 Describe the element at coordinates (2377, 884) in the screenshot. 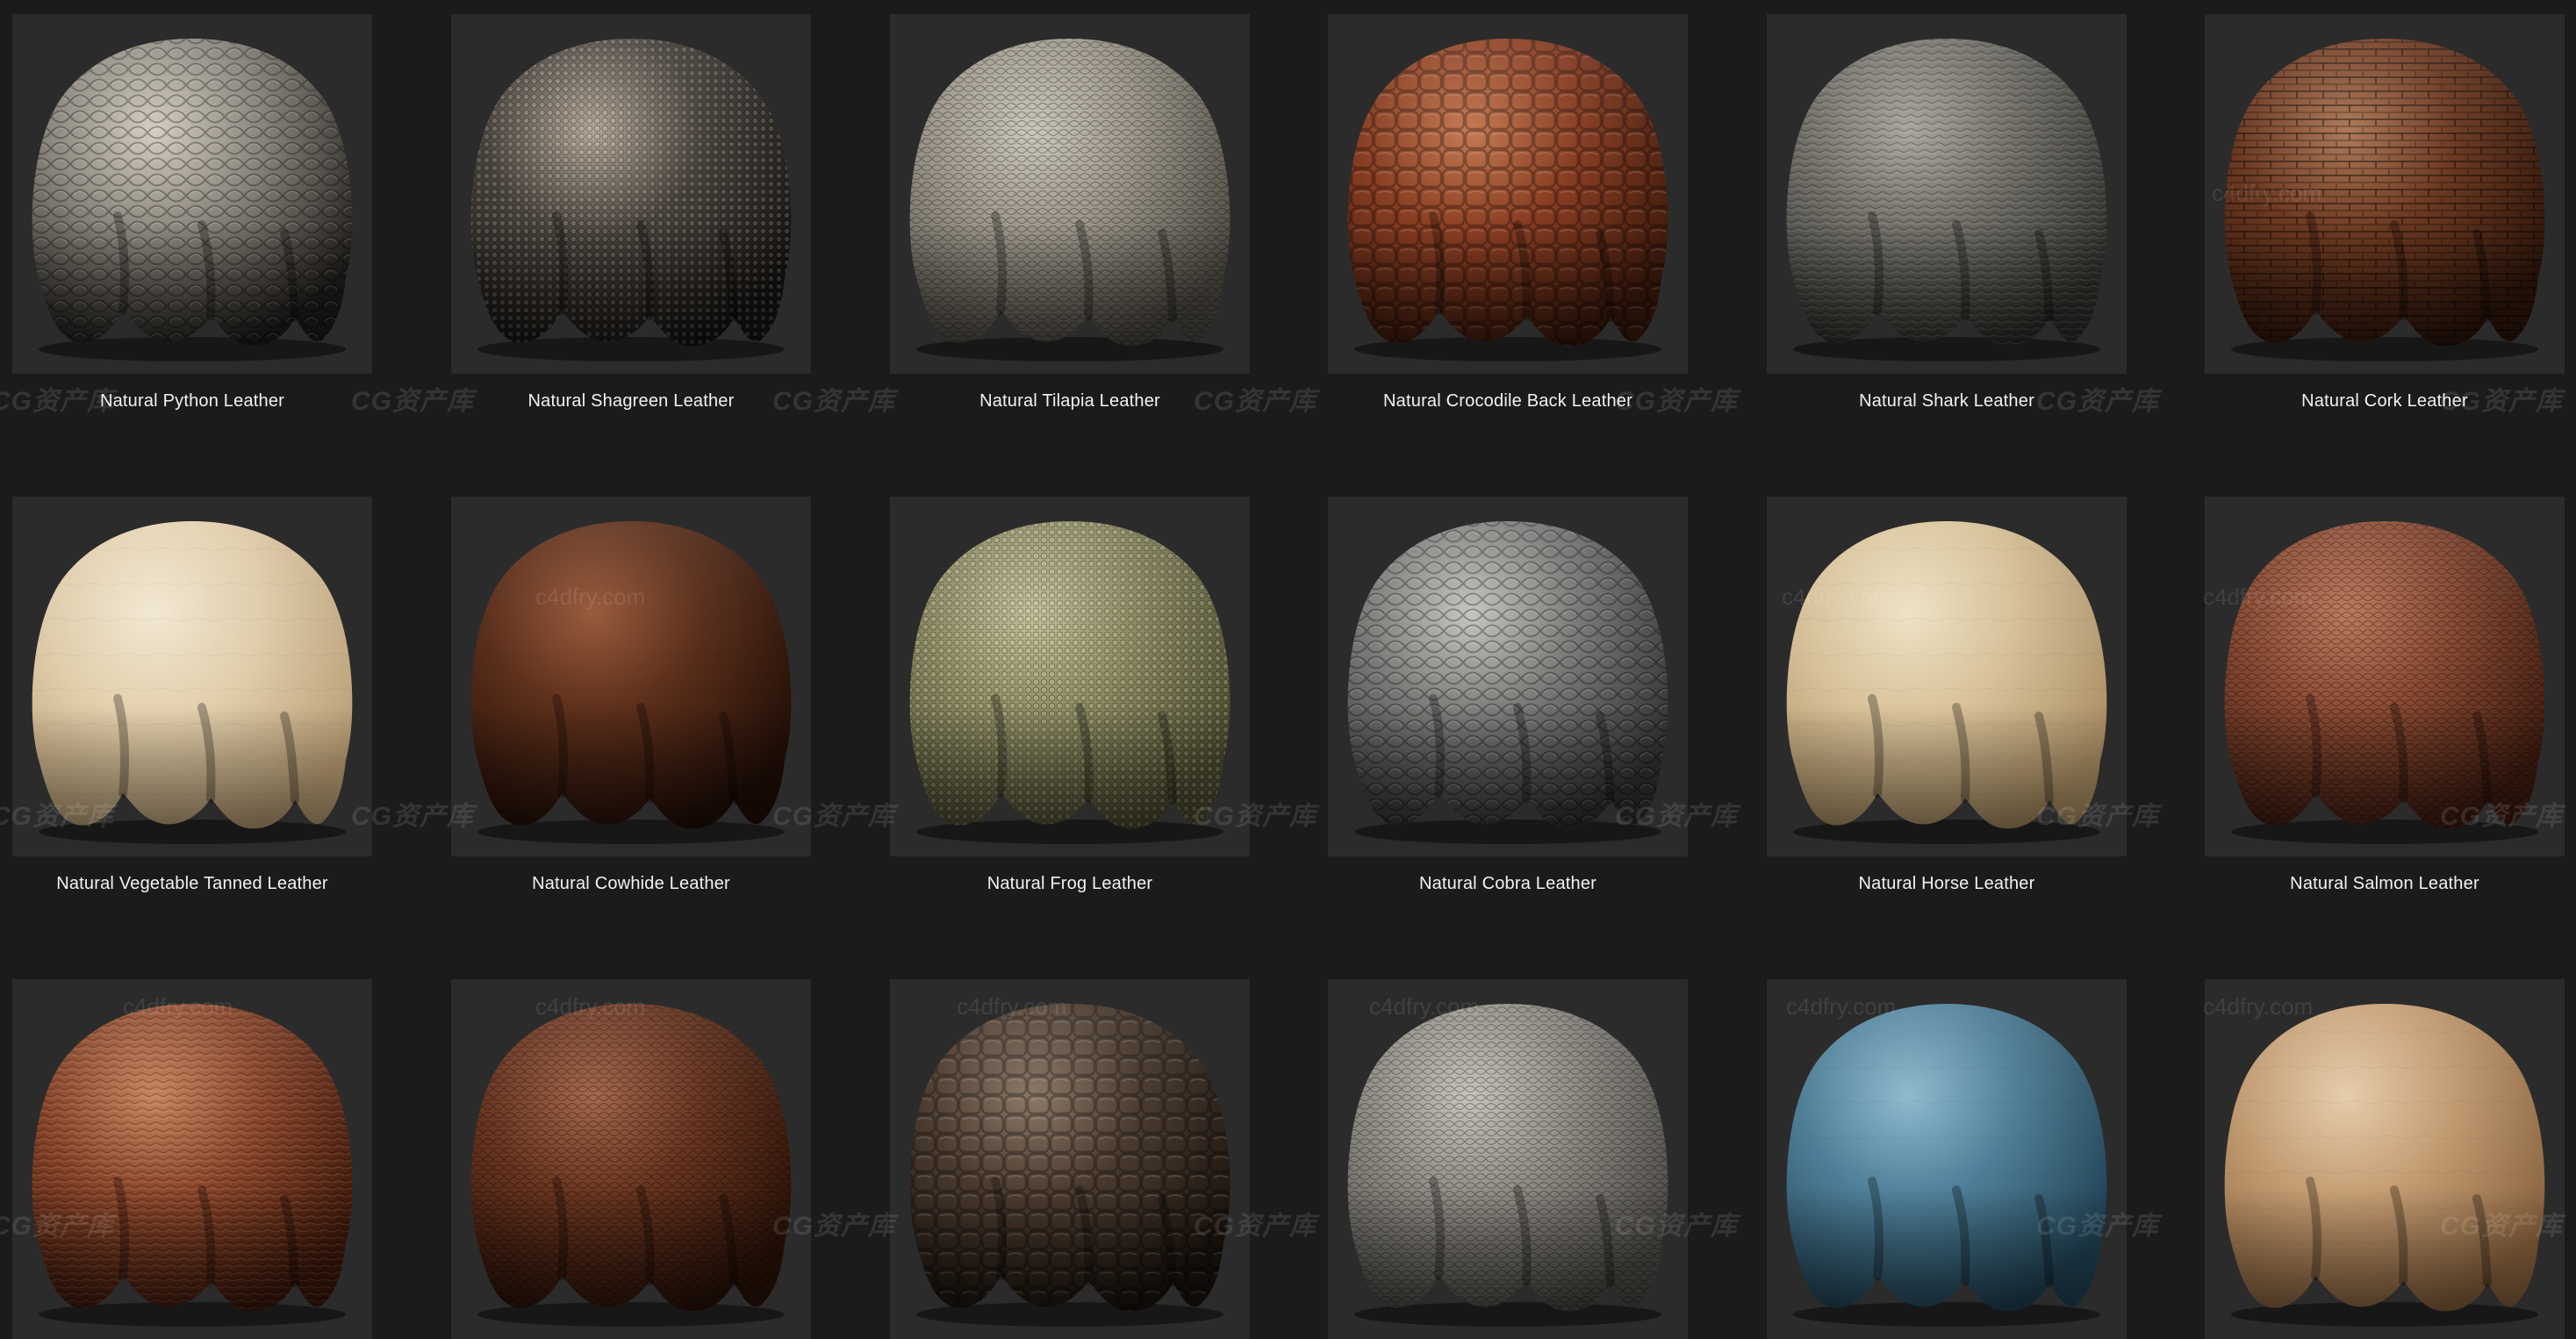

I see `material-name: Natural Salmon Leather` at that location.